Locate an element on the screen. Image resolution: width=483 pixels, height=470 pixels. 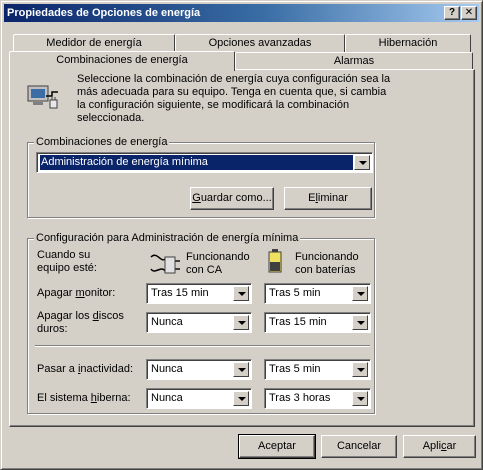
tab-battery-meter-label: Medidor de energía is located at coordinates (94, 43).